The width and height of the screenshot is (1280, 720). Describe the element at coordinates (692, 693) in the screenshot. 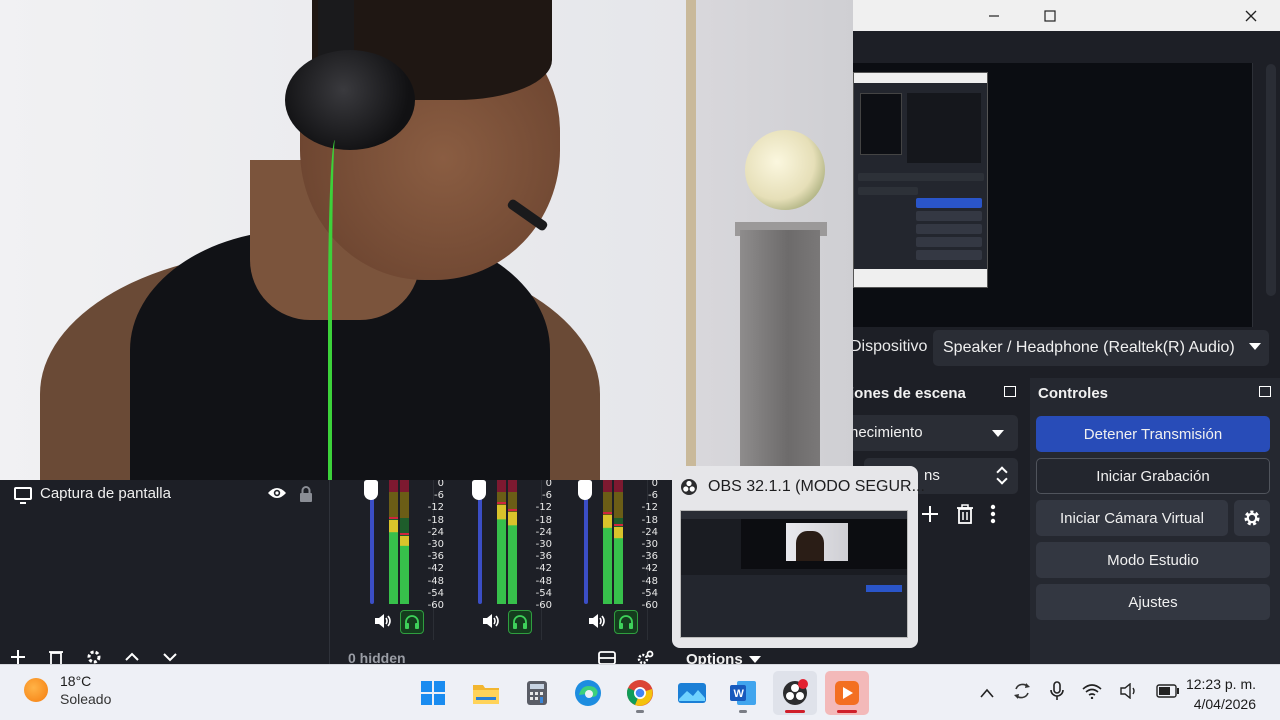

I see `photos-app` at that location.